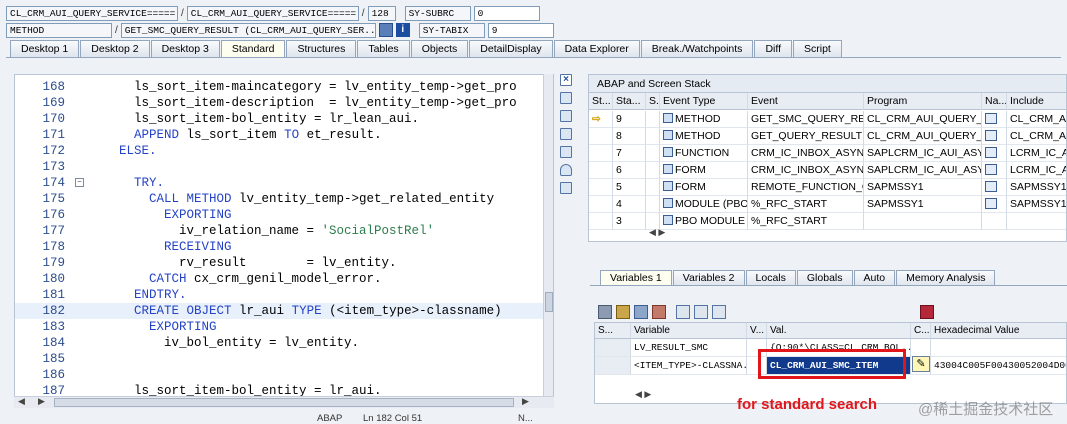  What do you see at coordinates (601, 221) in the screenshot?
I see `current-marker` at bounding box center [601, 221].